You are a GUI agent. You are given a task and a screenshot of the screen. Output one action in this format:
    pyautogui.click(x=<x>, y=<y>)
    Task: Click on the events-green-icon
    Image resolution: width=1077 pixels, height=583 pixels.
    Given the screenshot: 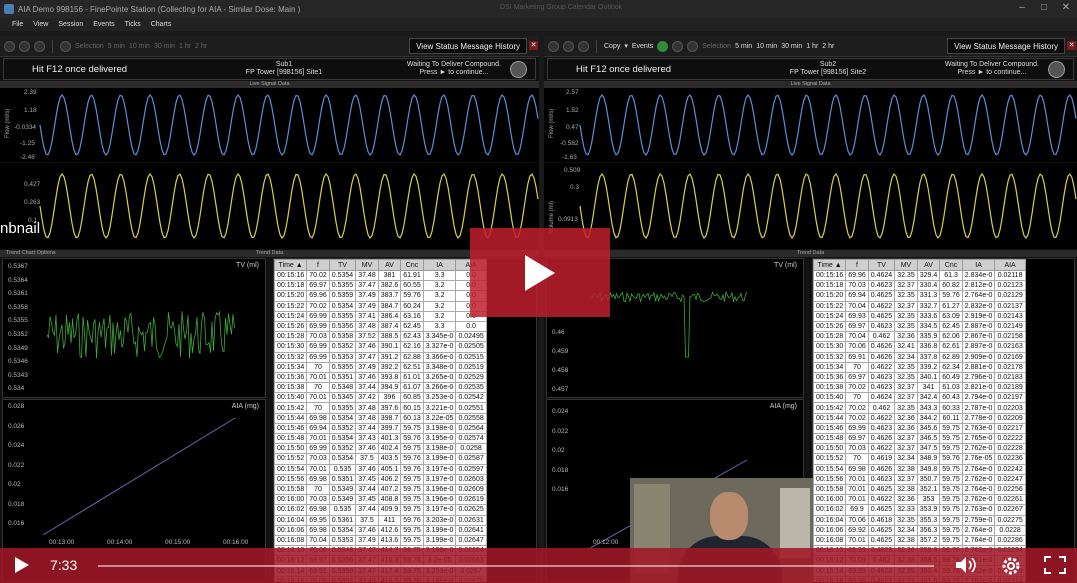 What is the action you would take?
    pyautogui.click(x=663, y=46)
    